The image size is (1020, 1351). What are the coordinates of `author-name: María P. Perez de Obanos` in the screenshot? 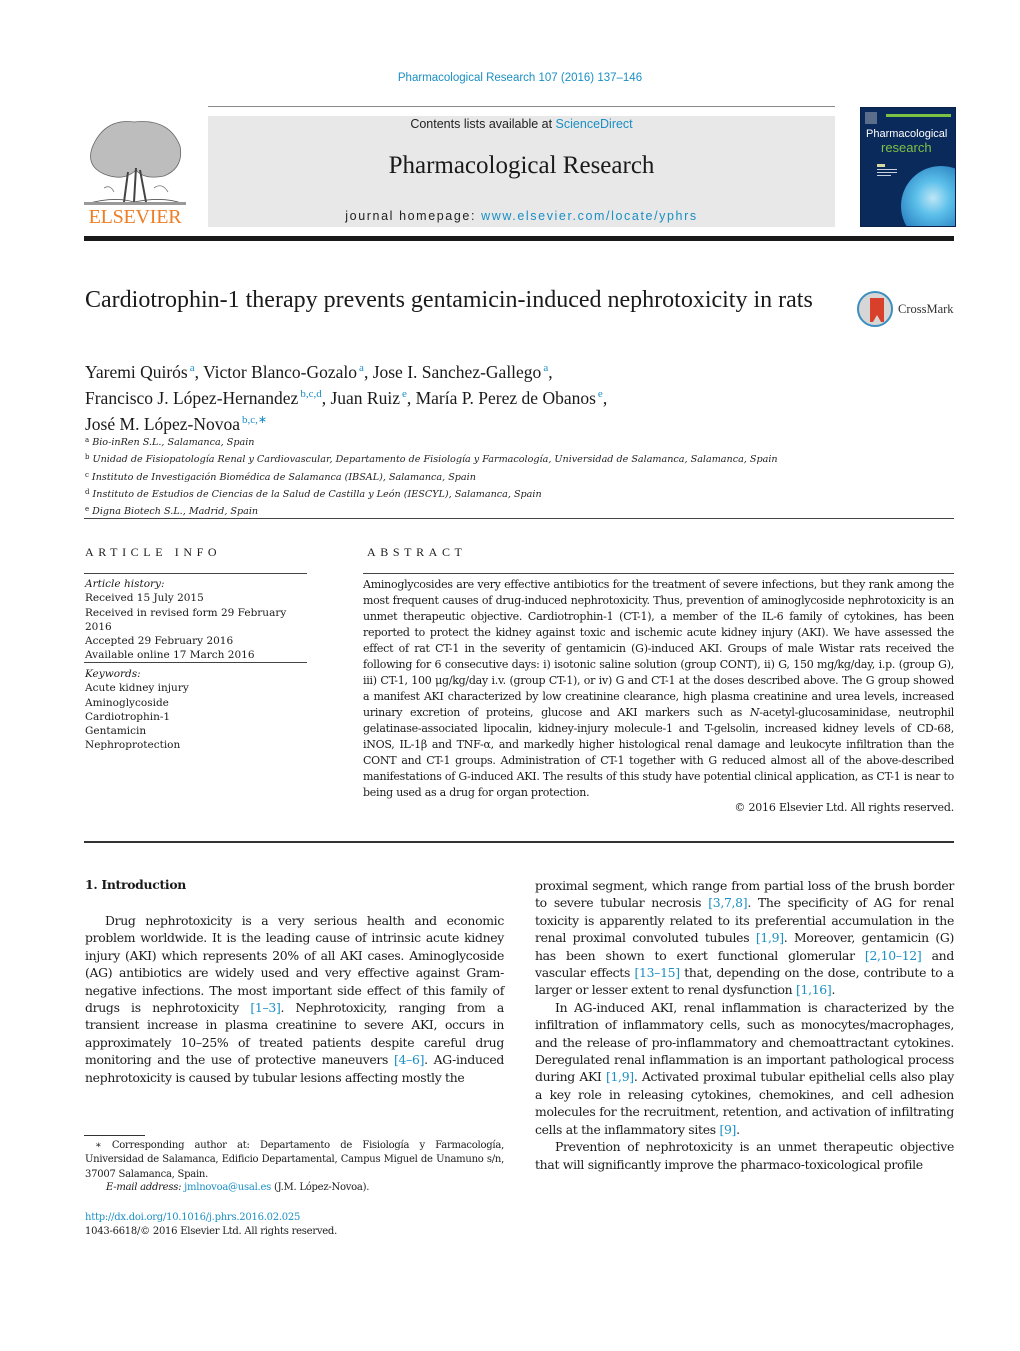 It's located at (505, 398).